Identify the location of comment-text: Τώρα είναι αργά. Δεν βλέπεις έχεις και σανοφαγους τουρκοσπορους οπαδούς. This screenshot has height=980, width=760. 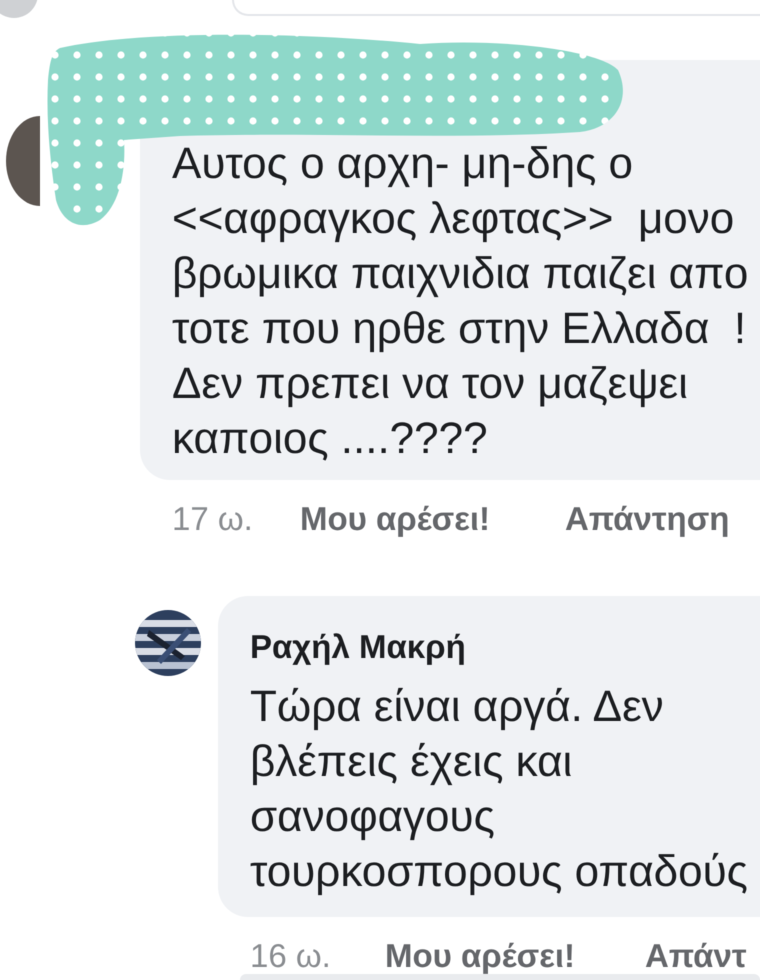
(499, 789).